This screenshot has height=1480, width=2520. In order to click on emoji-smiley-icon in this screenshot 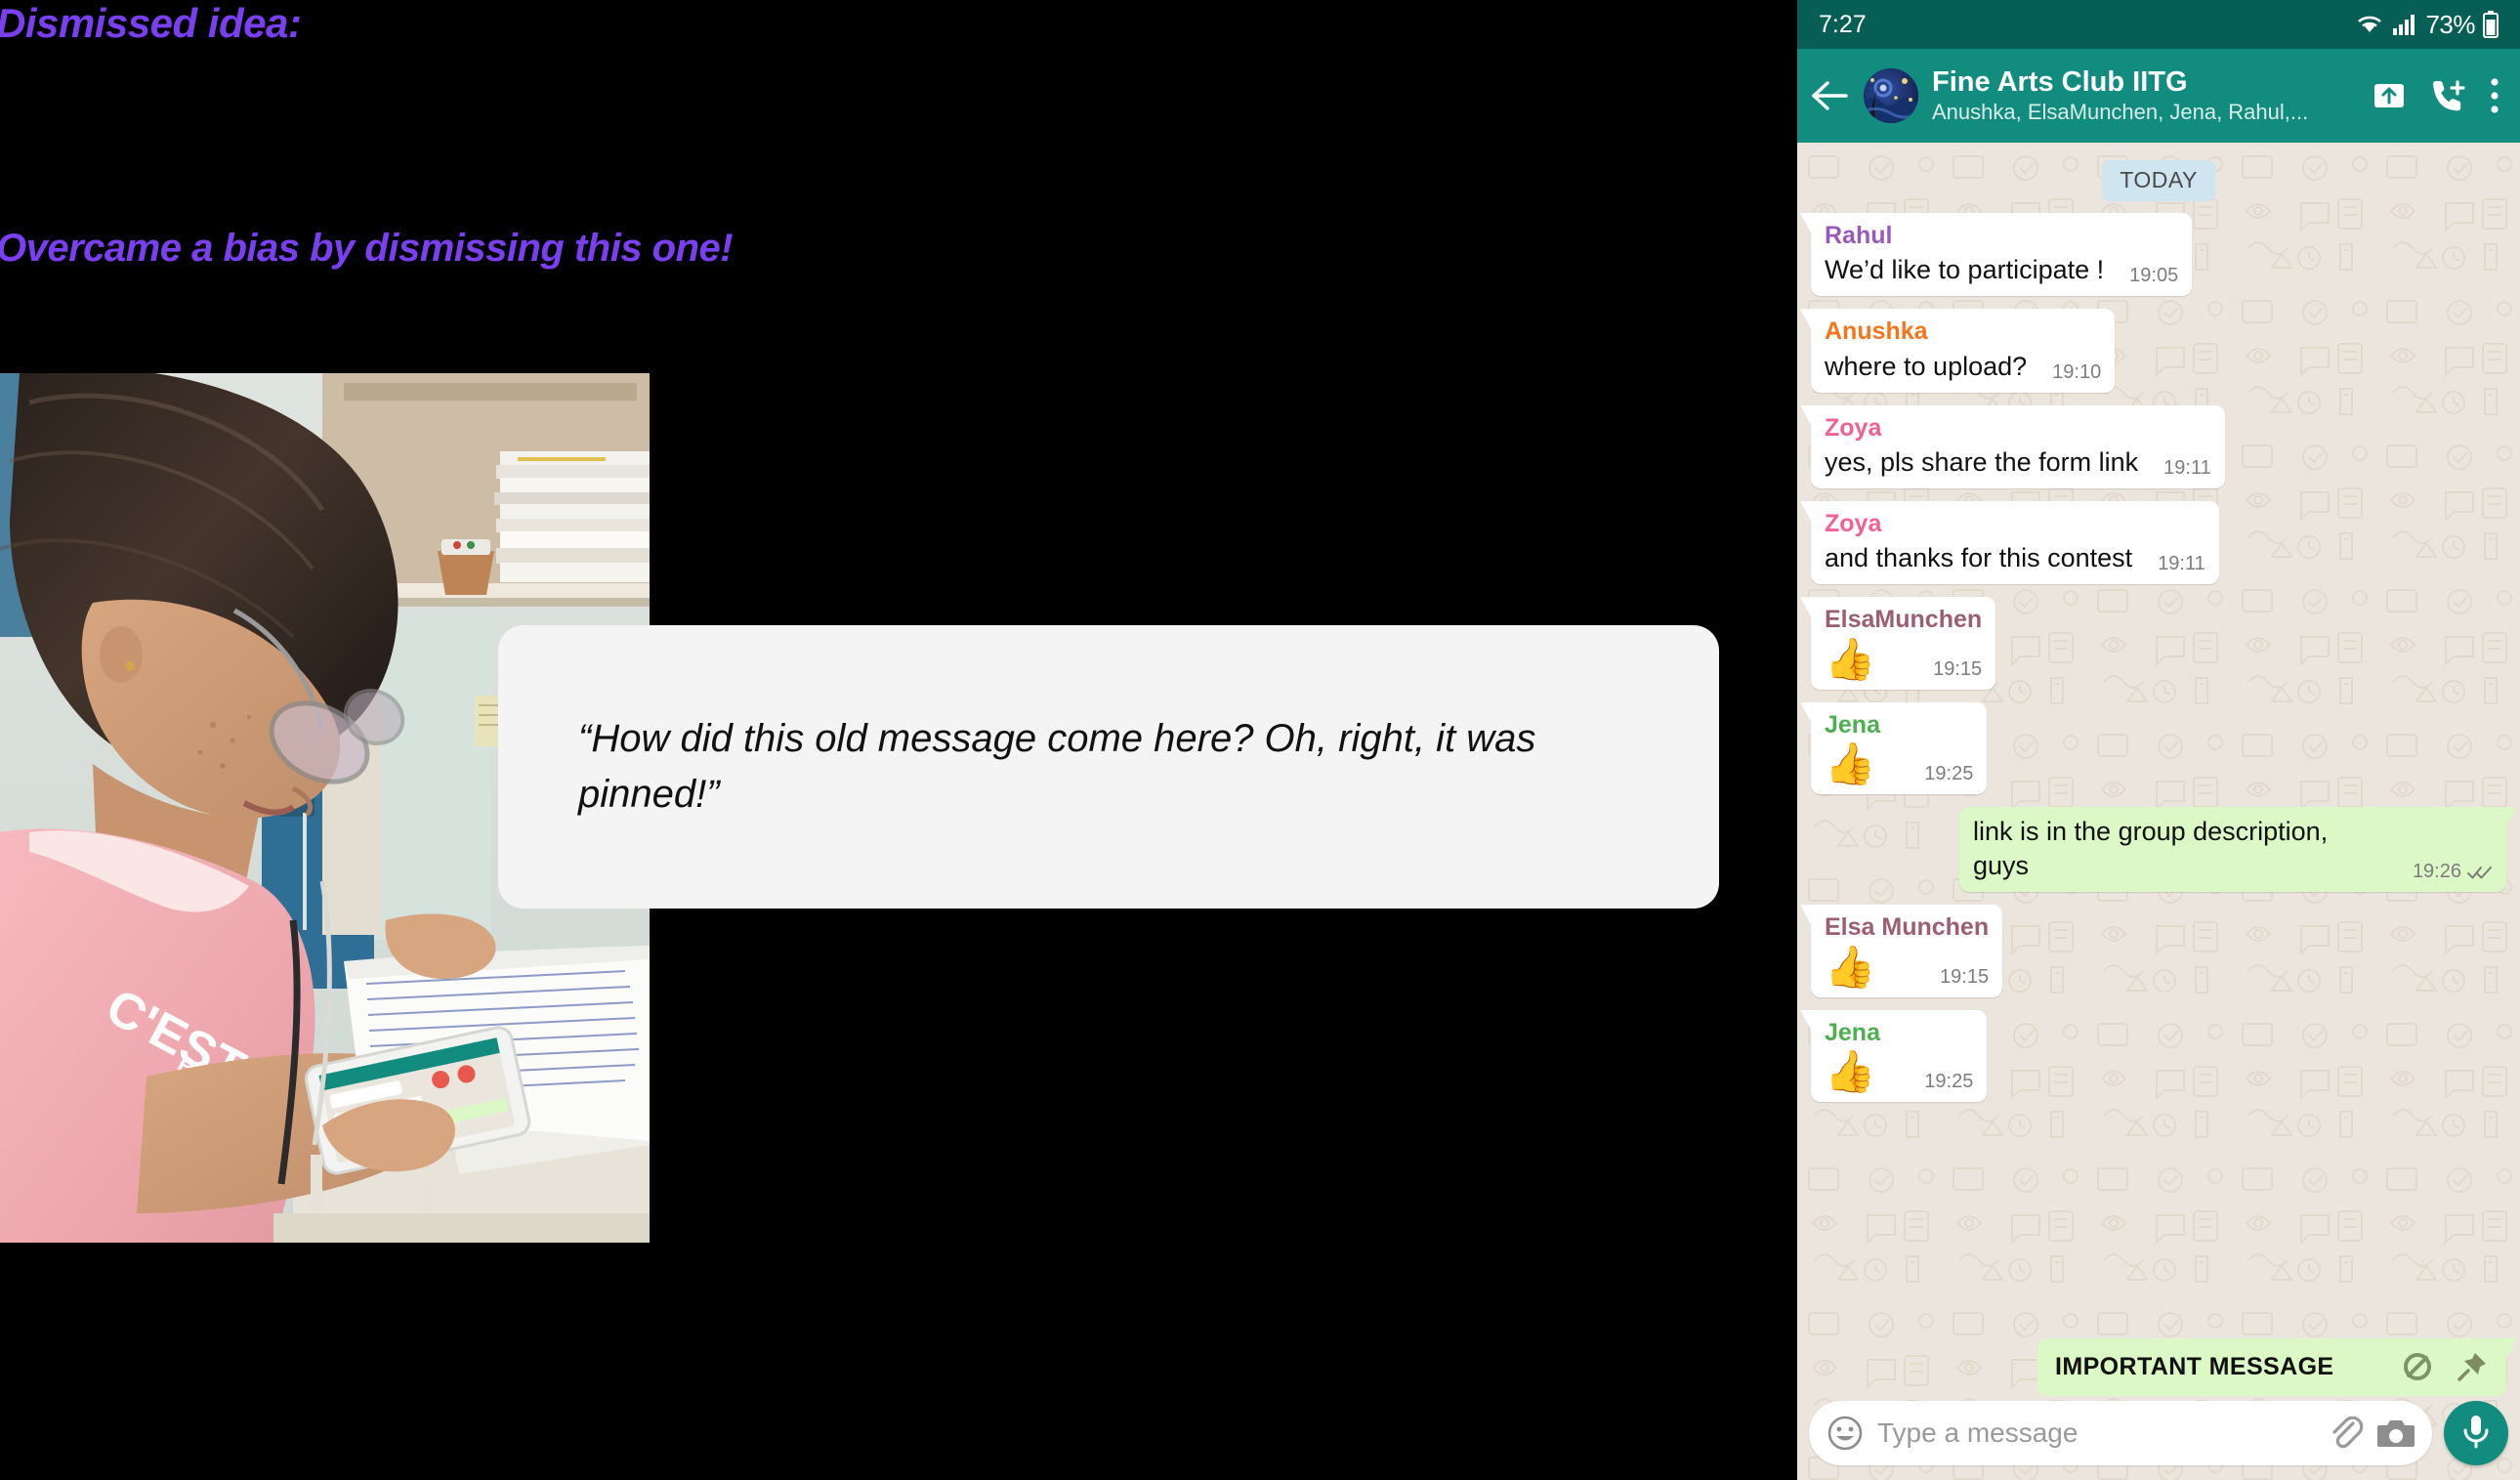, I will do `click(1845, 1434)`.